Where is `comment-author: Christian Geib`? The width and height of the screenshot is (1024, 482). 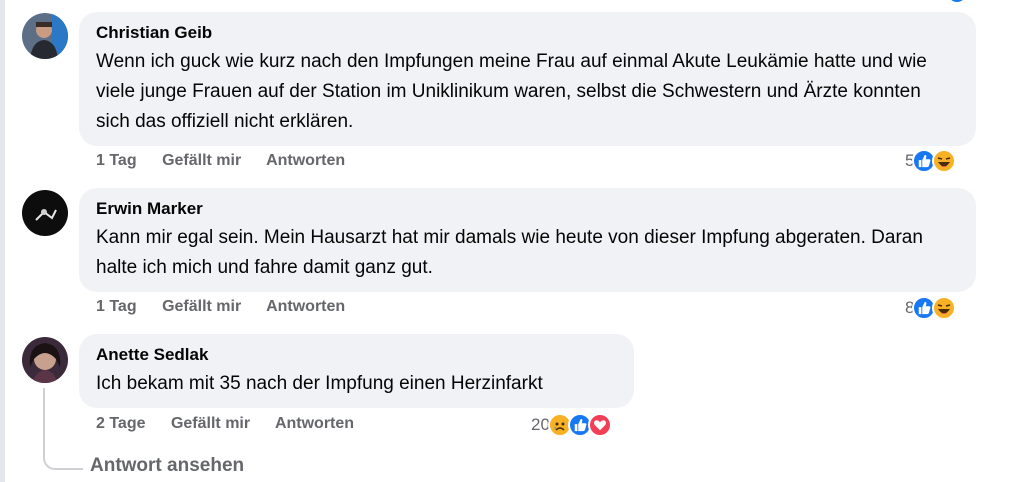
comment-author: Christian Geib is located at coordinates (527, 33).